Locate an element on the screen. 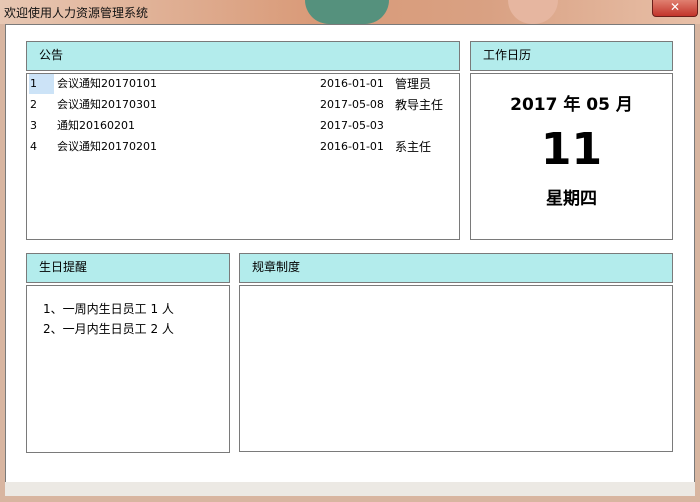 The height and width of the screenshot is (502, 700). calendar-year-month: 2017 年 05 月 is located at coordinates (571, 105).